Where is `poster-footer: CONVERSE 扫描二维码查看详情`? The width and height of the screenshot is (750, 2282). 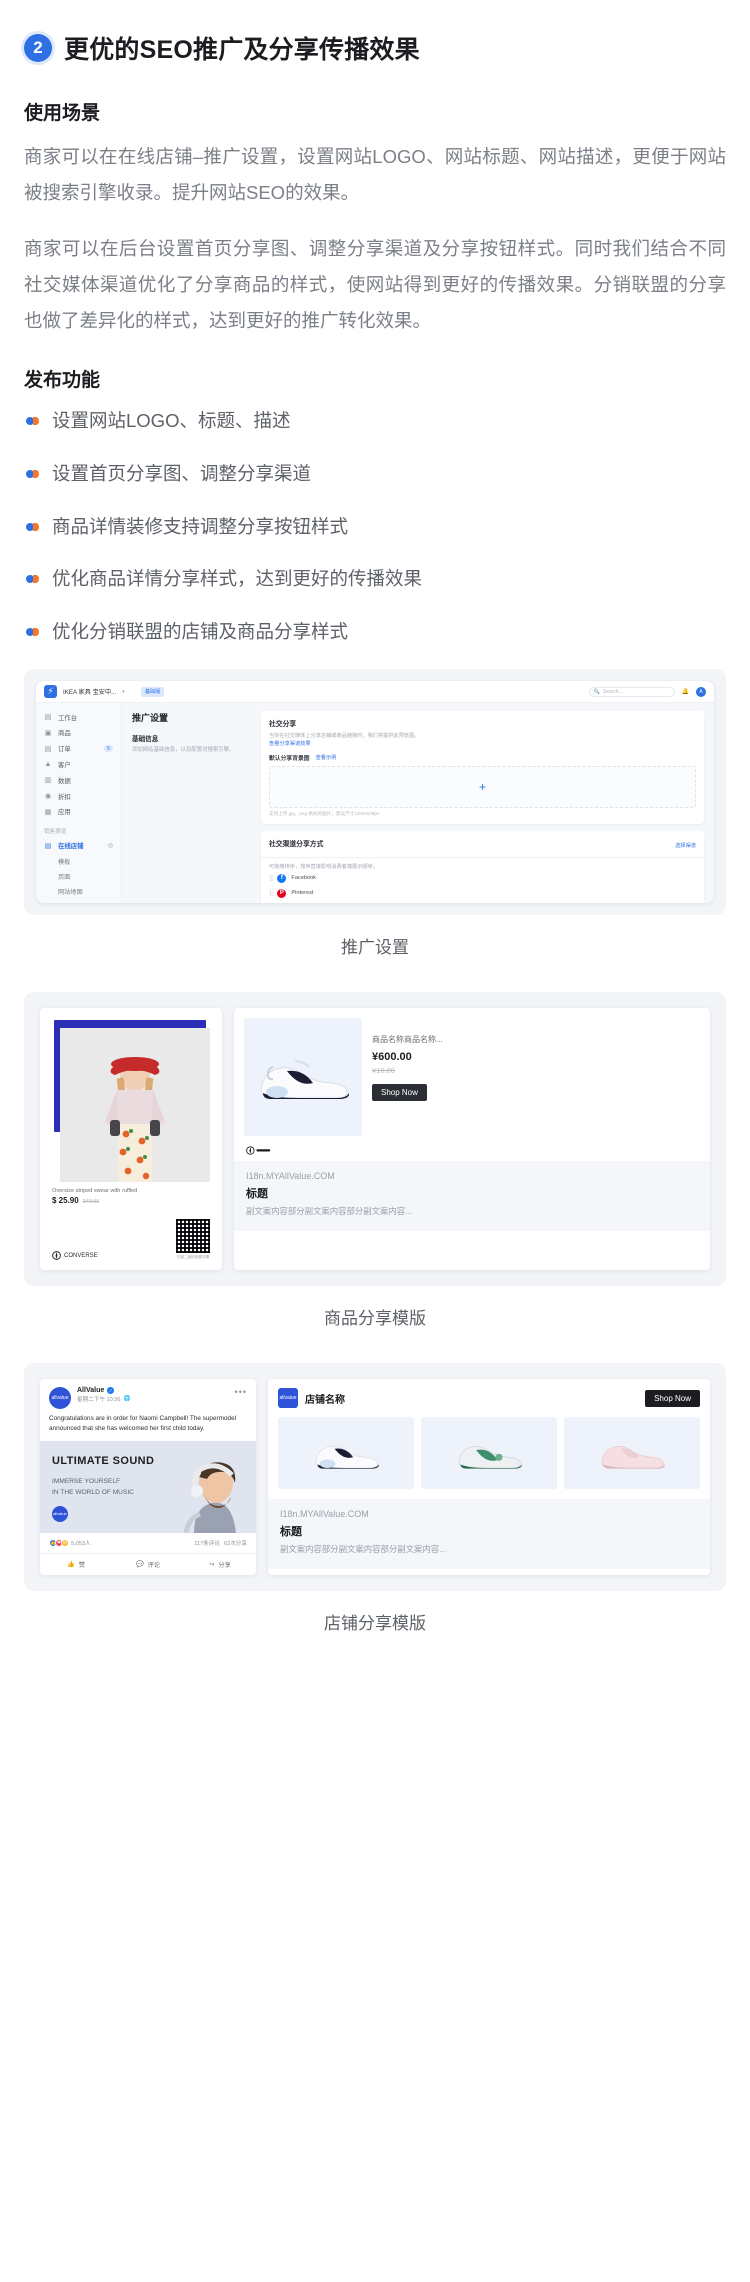
poster-footer: CONVERSE 扫描二维码查看详情 is located at coordinates (131, 1240).